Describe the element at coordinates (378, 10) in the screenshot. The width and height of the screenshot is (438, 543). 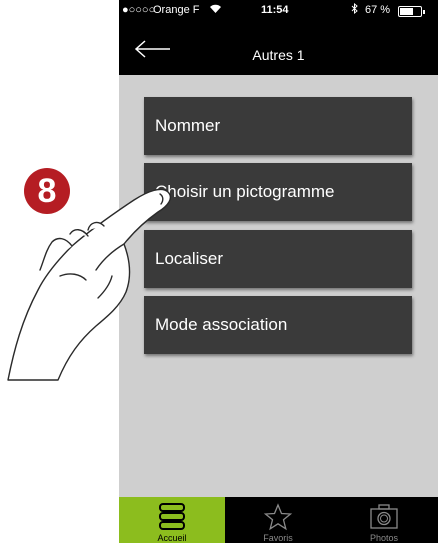
I see `battery-percentage: 67 %` at that location.